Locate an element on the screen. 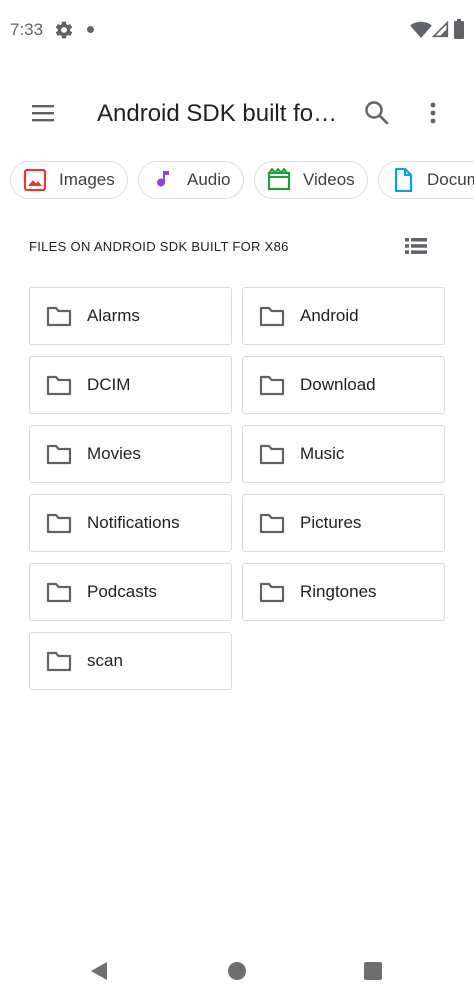 This screenshot has height=1000, width=474. chip-videos: Videos is located at coordinates (311, 180).